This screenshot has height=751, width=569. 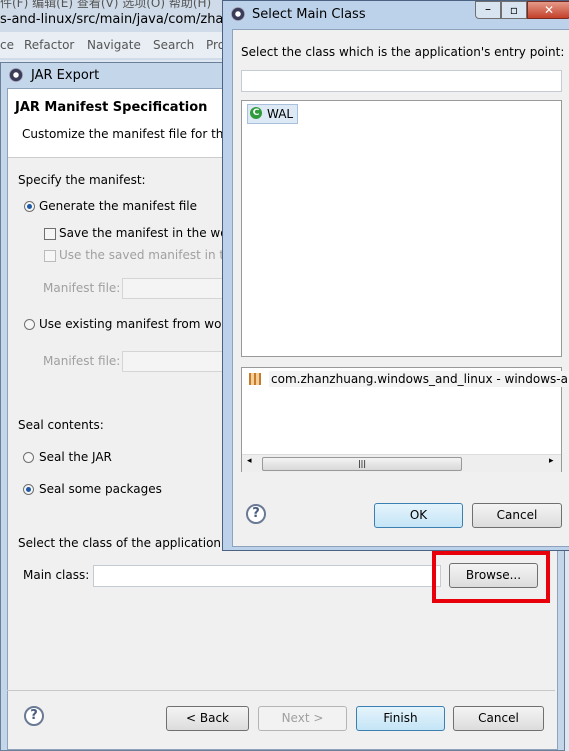 What do you see at coordinates (302, 718) in the screenshot?
I see `next-button: Next >` at bounding box center [302, 718].